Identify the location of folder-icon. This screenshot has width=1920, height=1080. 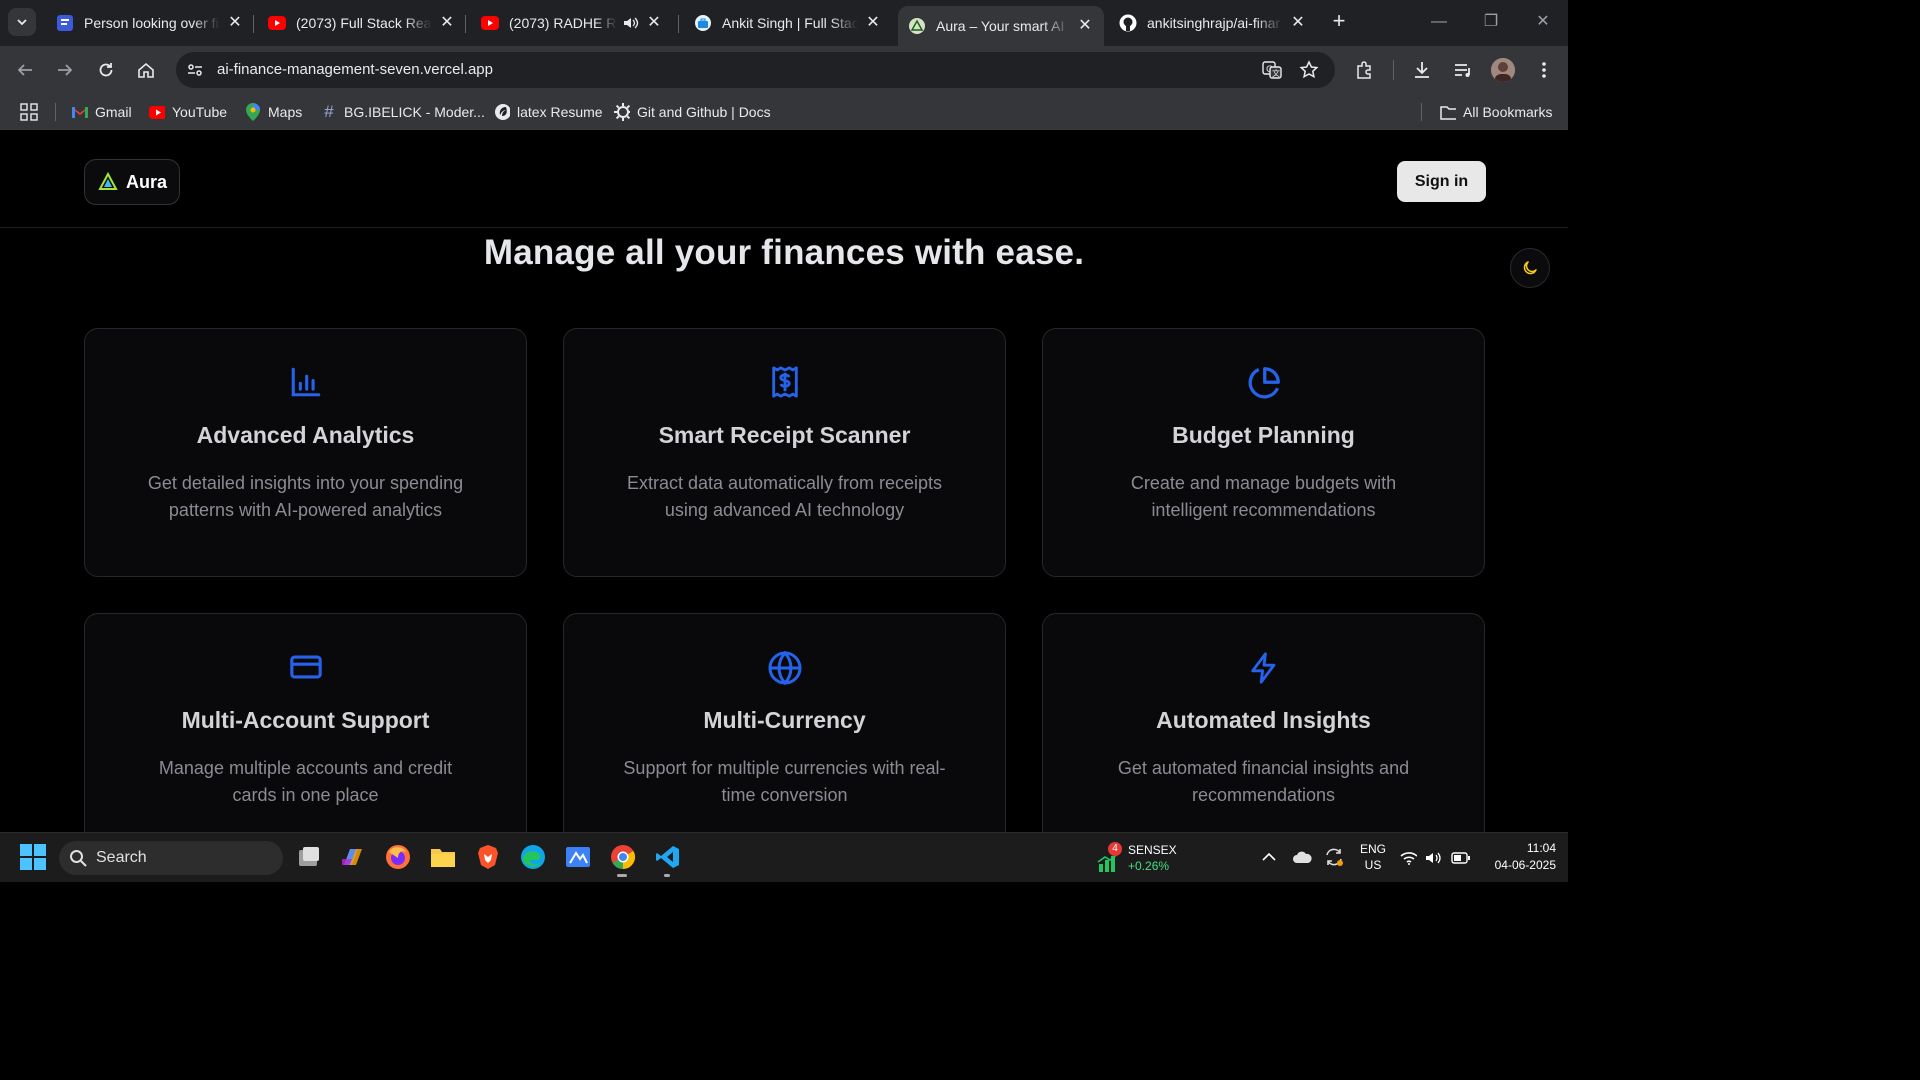
(1448, 112).